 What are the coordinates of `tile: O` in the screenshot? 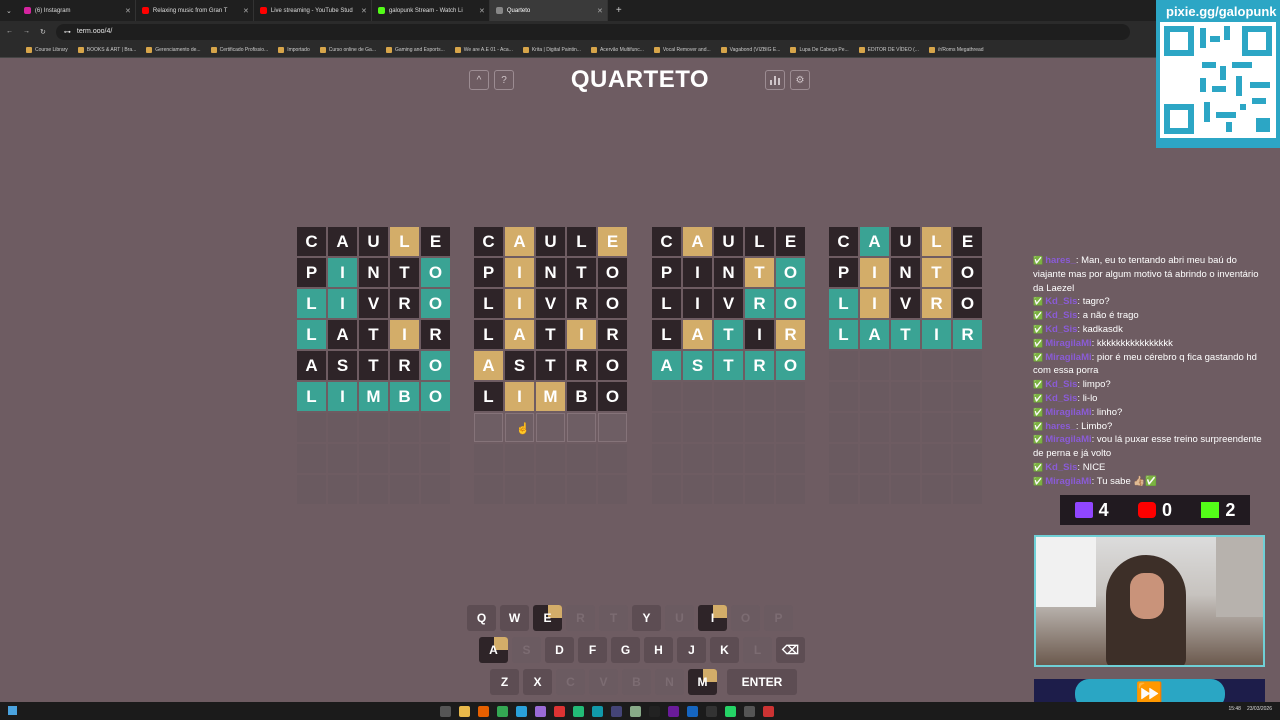 It's located at (967, 303).